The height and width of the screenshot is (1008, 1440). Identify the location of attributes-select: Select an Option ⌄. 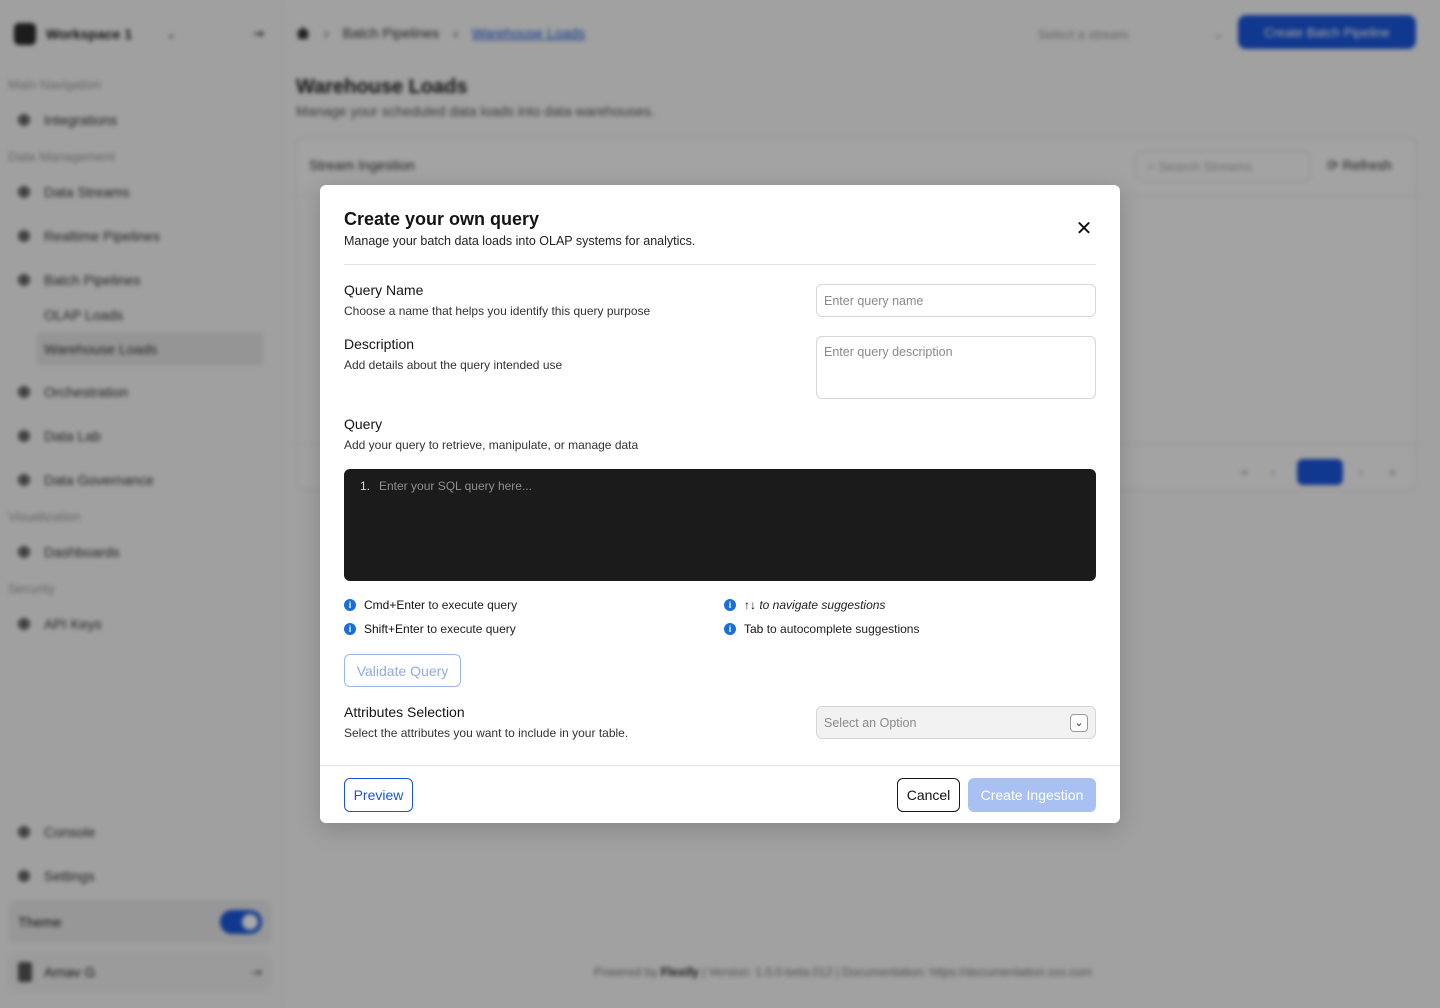
(956, 722).